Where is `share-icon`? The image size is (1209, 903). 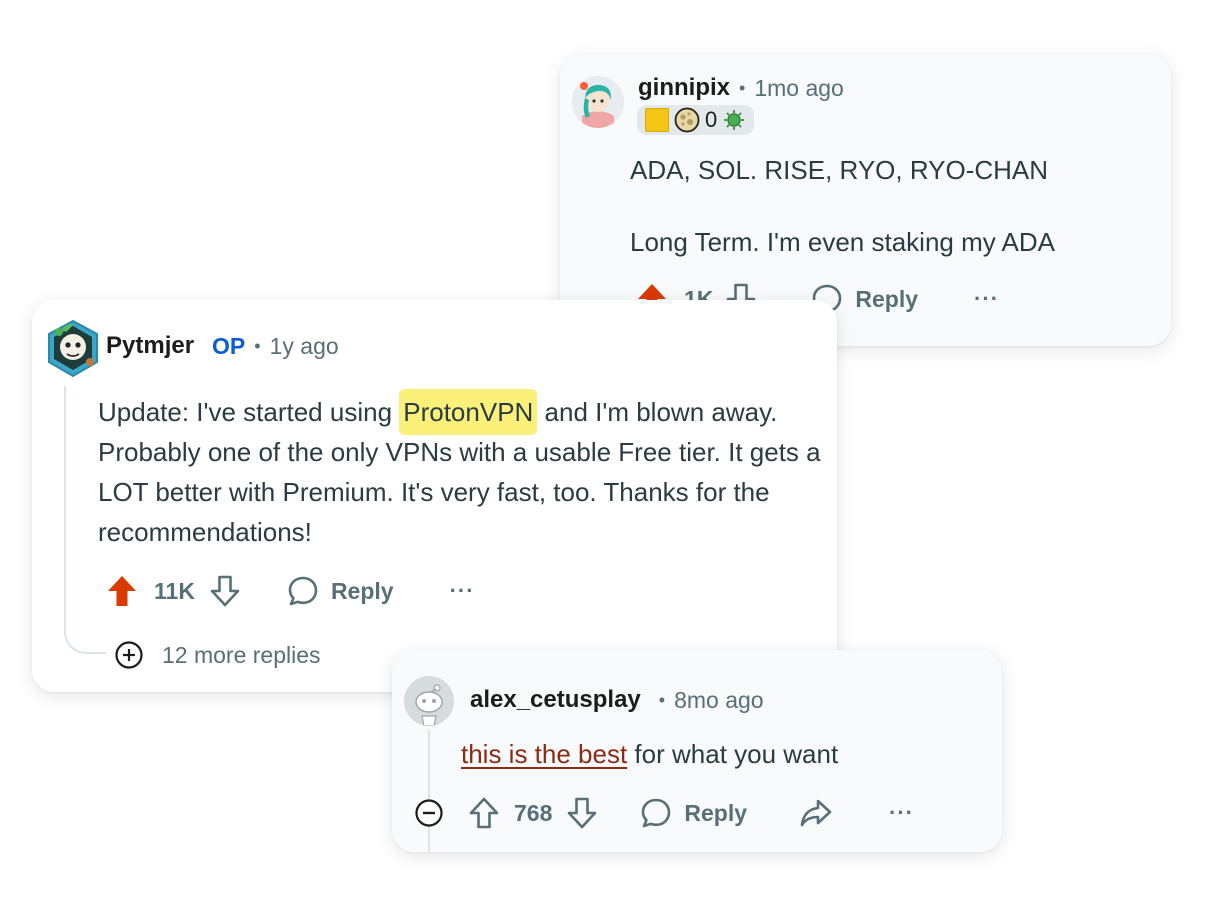 share-icon is located at coordinates (816, 813).